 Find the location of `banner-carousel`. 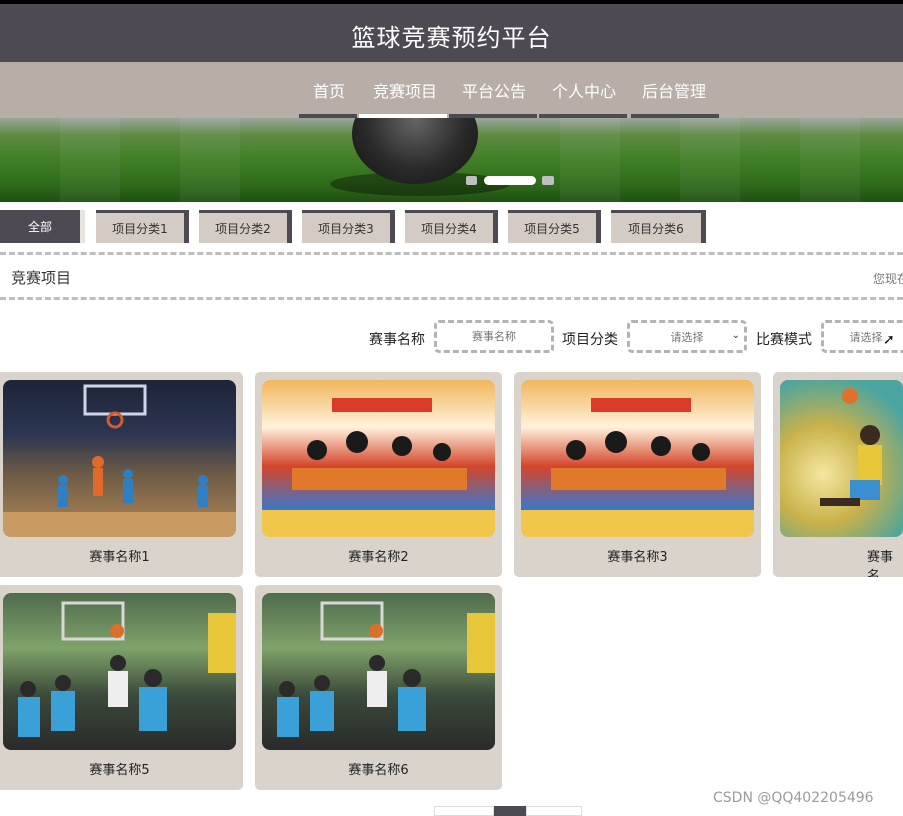

banner-carousel is located at coordinates (451, 160).